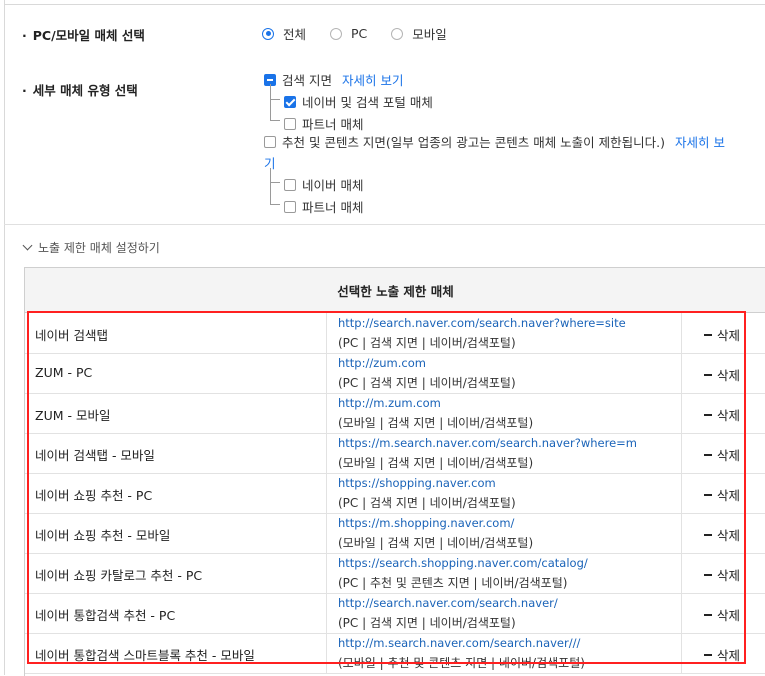 This screenshot has width=765, height=676. I want to click on search-partner-option: 파트너 매체, so click(323, 123).